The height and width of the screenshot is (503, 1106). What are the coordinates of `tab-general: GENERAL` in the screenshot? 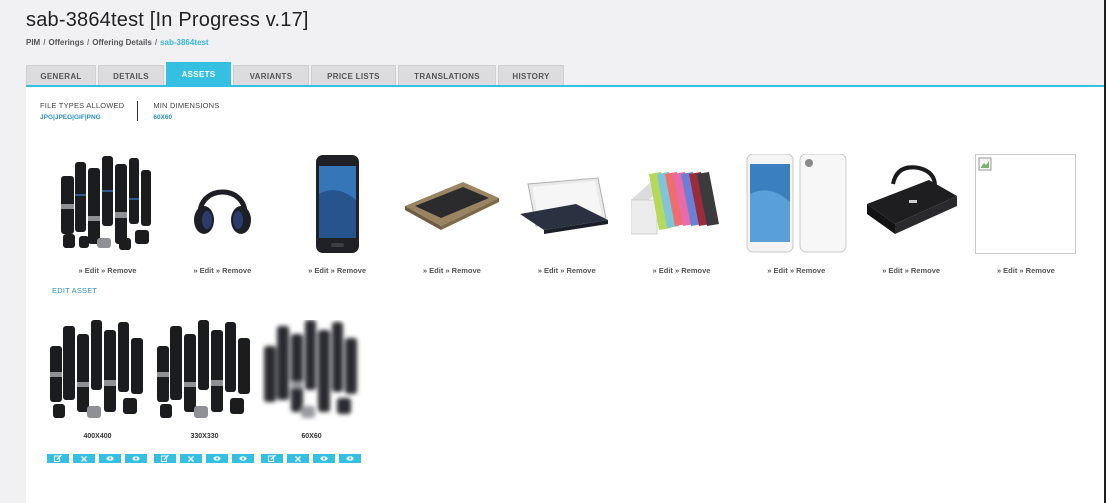 It's located at (61, 75).